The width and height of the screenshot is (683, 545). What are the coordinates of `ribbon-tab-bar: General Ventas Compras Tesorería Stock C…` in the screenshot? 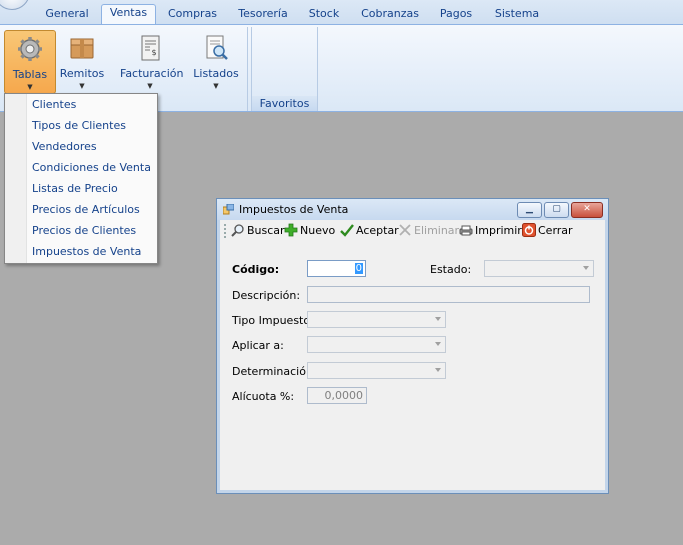 It's located at (341, 12).